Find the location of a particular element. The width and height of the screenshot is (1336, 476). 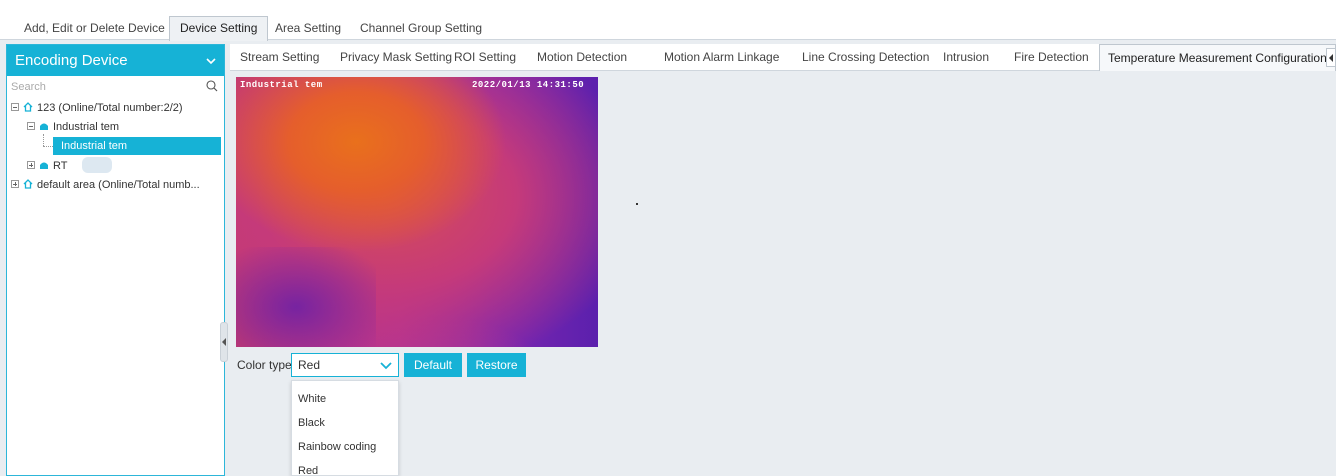

color-type-select: Red is located at coordinates (345, 365).